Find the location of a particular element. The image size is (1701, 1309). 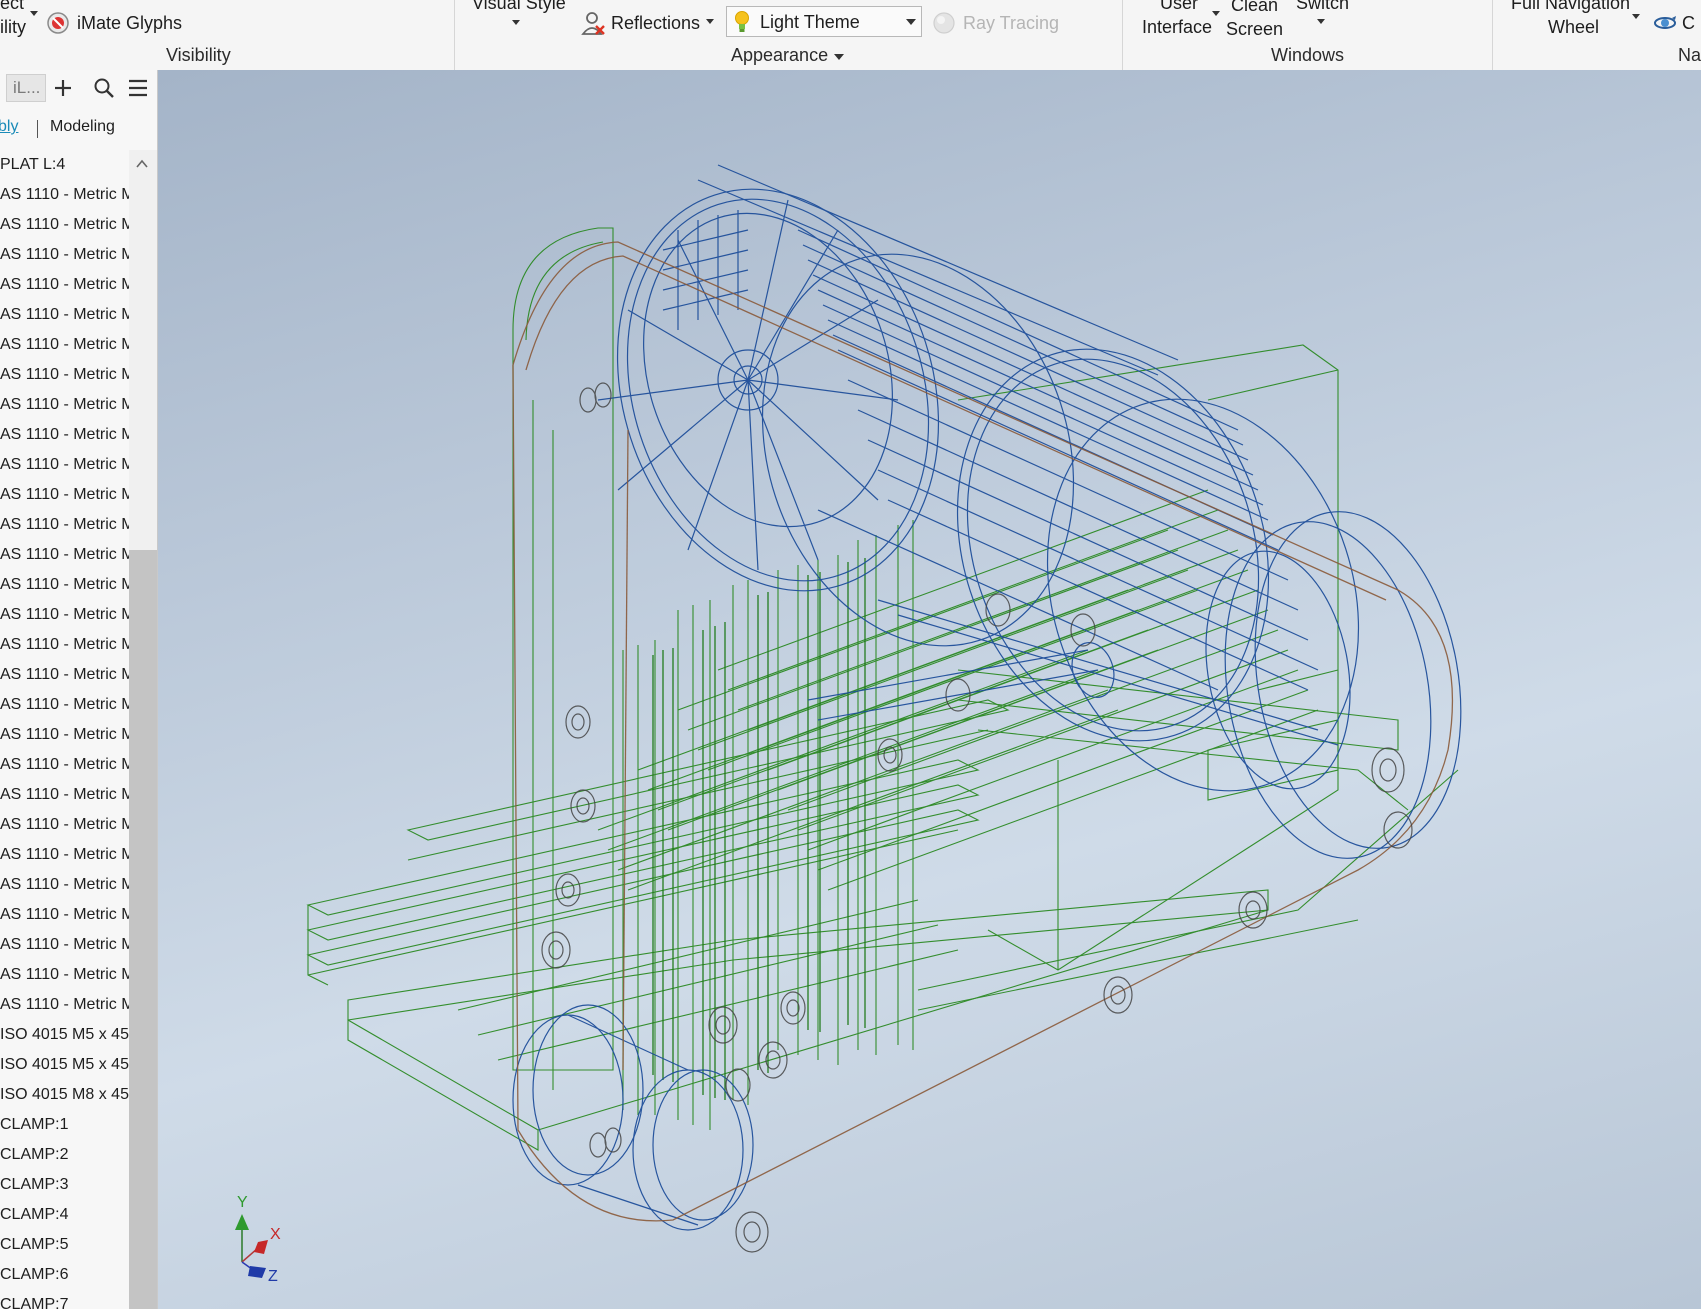

browser-scrollbar-thumb is located at coordinates (143, 929).